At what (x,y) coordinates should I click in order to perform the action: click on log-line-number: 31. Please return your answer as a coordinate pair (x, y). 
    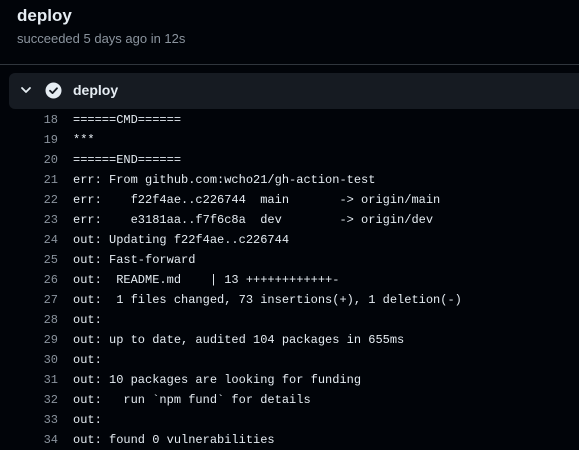
    Looking at the image, I should click on (29, 380).